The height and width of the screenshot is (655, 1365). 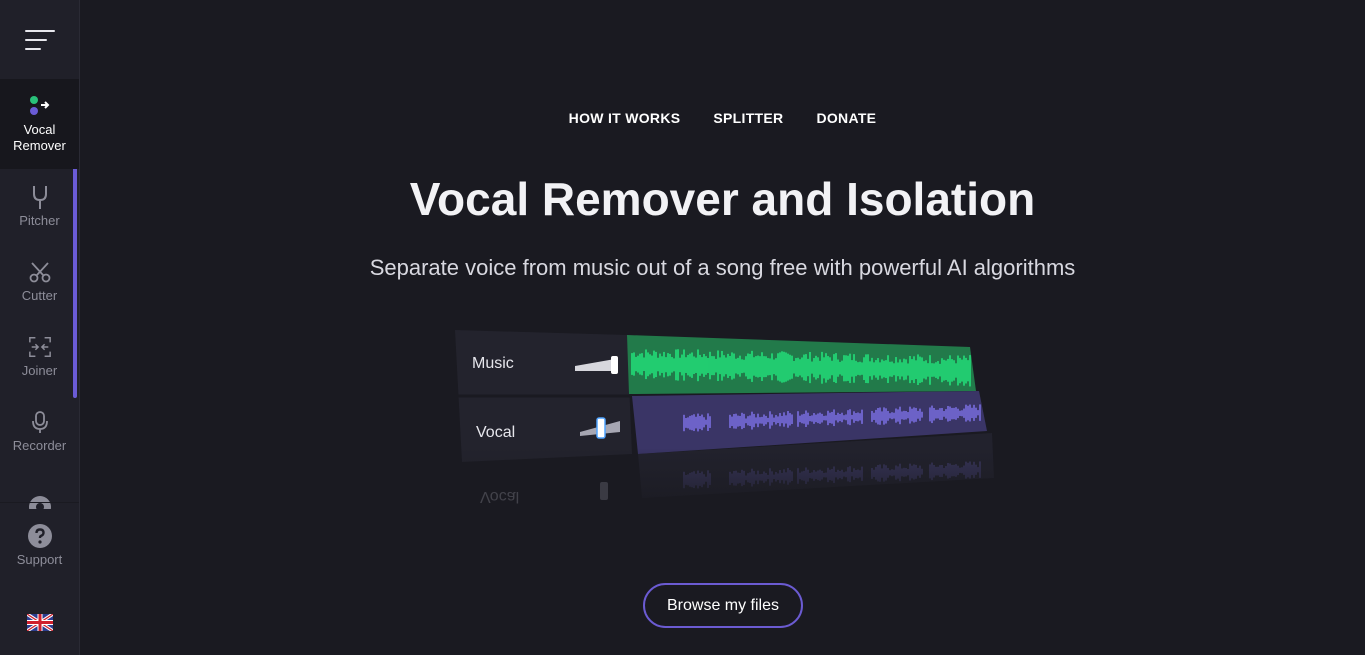 What do you see at coordinates (723, 605) in the screenshot?
I see `browse-files-button: Browse my files` at bounding box center [723, 605].